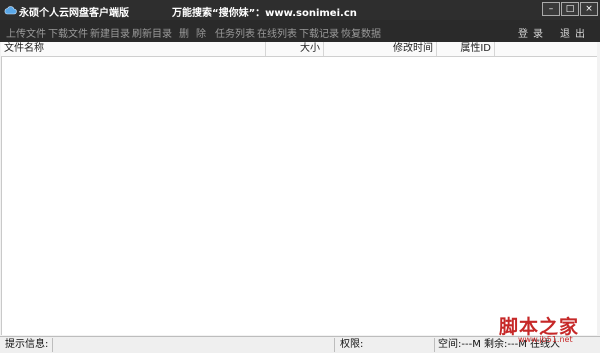 Image resolution: width=600 pixels, height=353 pixels. I want to click on exit-button: 退出, so click(575, 32).